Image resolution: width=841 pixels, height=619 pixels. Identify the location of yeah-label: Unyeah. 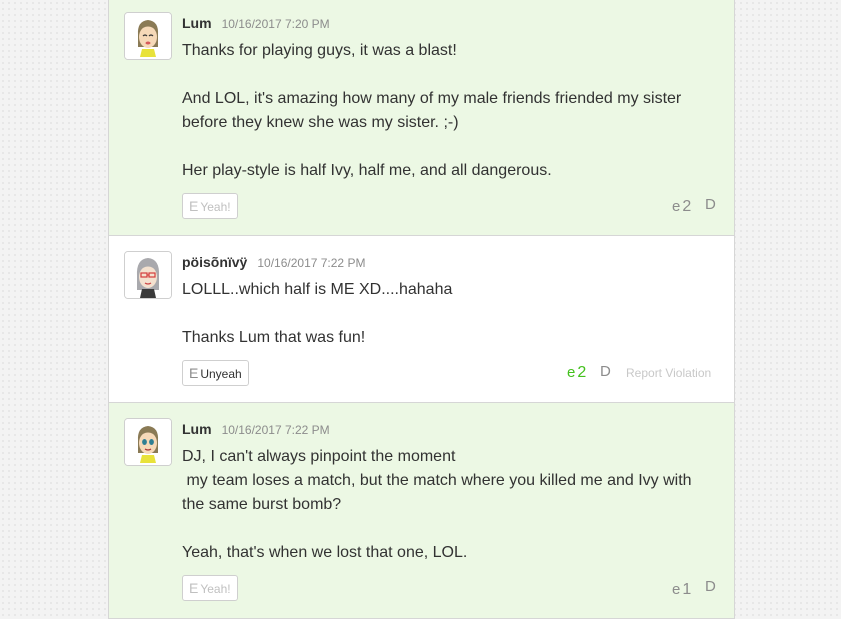
(221, 374).